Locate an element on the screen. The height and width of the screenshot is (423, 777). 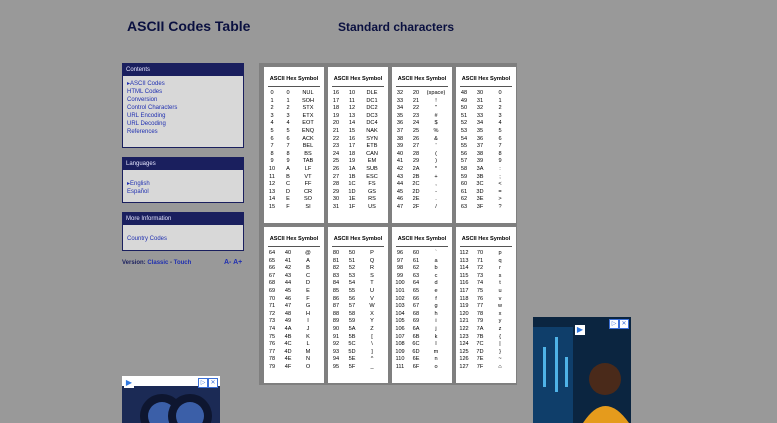
symbol-value: FS is located at coordinates (372, 184).